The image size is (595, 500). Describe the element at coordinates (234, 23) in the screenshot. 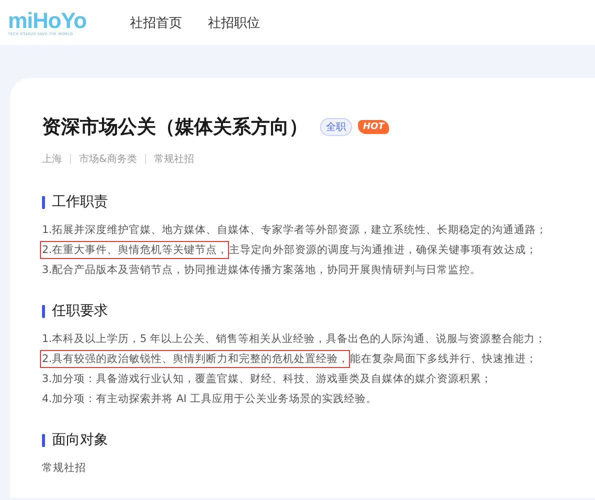

I see `nav-link: 社招职位` at that location.